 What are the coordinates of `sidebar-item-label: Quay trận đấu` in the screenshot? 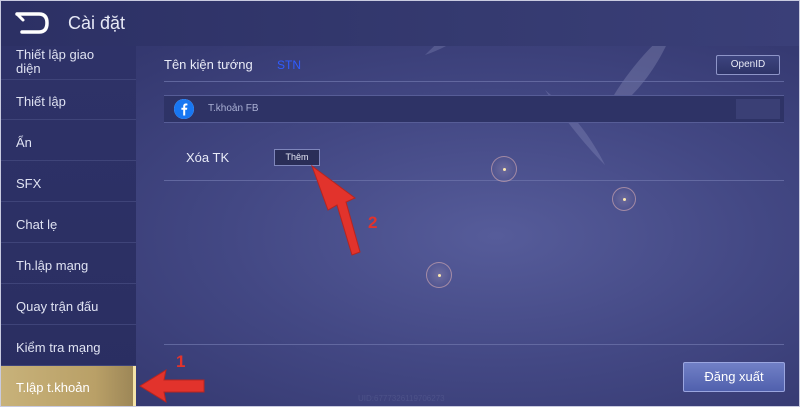 It's located at (57, 306).